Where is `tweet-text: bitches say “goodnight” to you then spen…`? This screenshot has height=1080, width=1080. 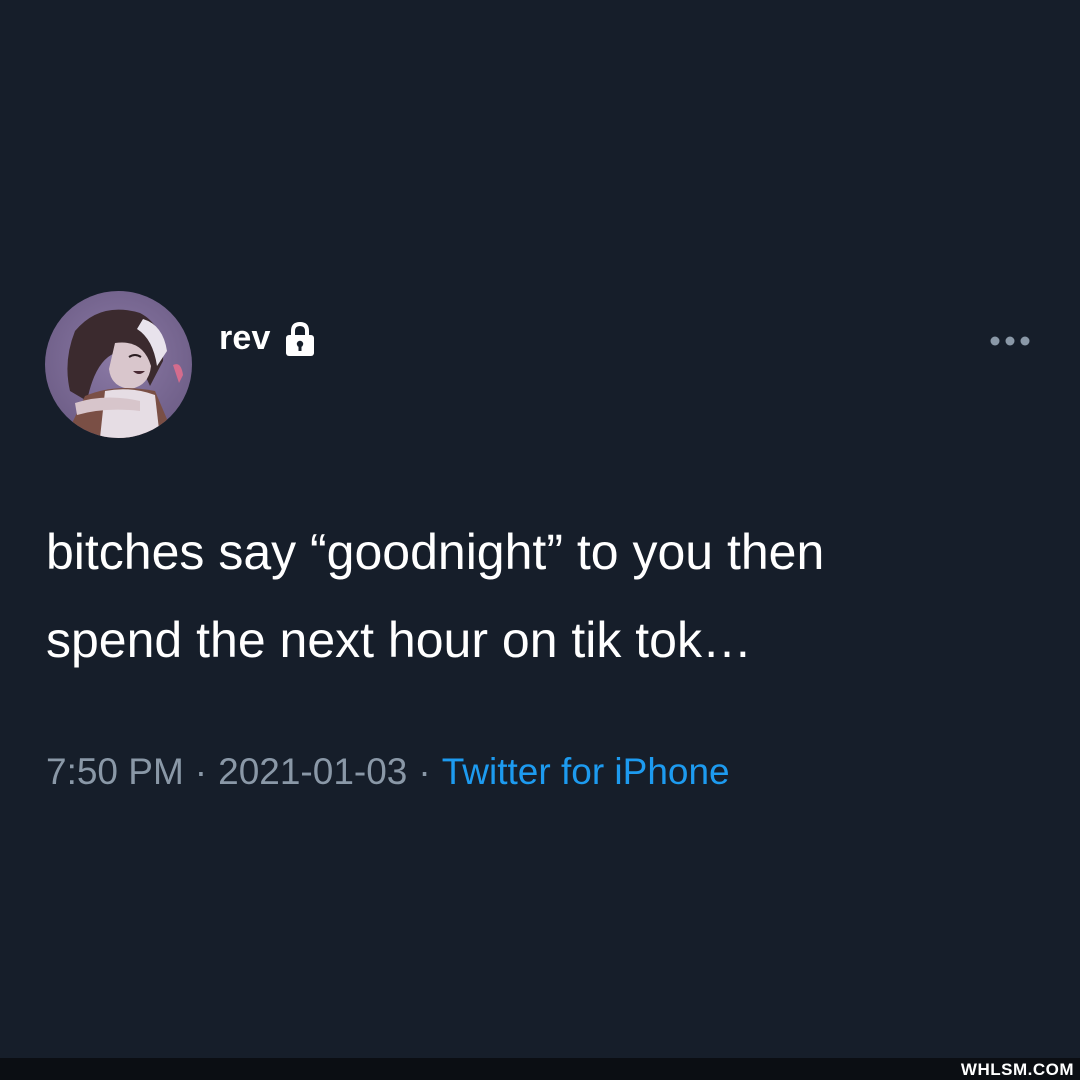
tweet-text: bitches say “goodnight” to you then spen… is located at coordinates (541, 596).